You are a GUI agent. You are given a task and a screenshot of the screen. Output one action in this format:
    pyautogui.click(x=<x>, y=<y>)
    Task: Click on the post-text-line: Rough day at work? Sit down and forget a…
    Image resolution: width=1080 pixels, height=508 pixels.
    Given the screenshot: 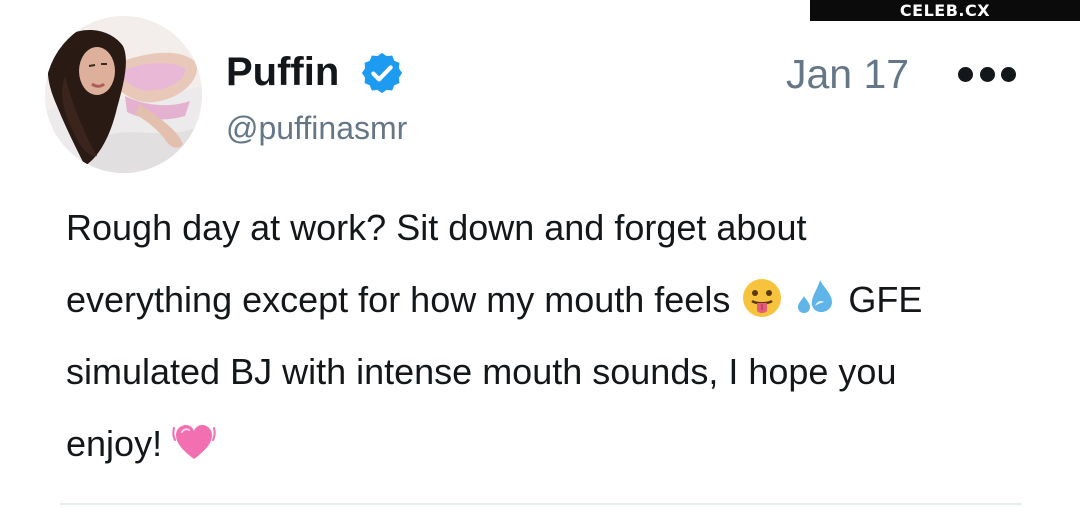 What is the action you would take?
    pyautogui.click(x=436, y=227)
    